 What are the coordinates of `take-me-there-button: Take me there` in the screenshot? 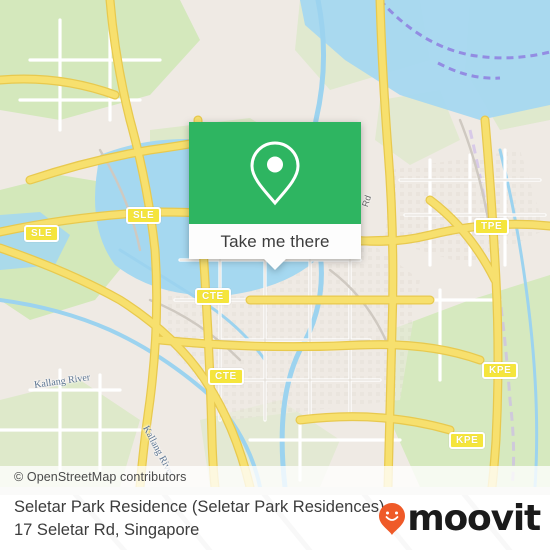 It's located at (275, 241).